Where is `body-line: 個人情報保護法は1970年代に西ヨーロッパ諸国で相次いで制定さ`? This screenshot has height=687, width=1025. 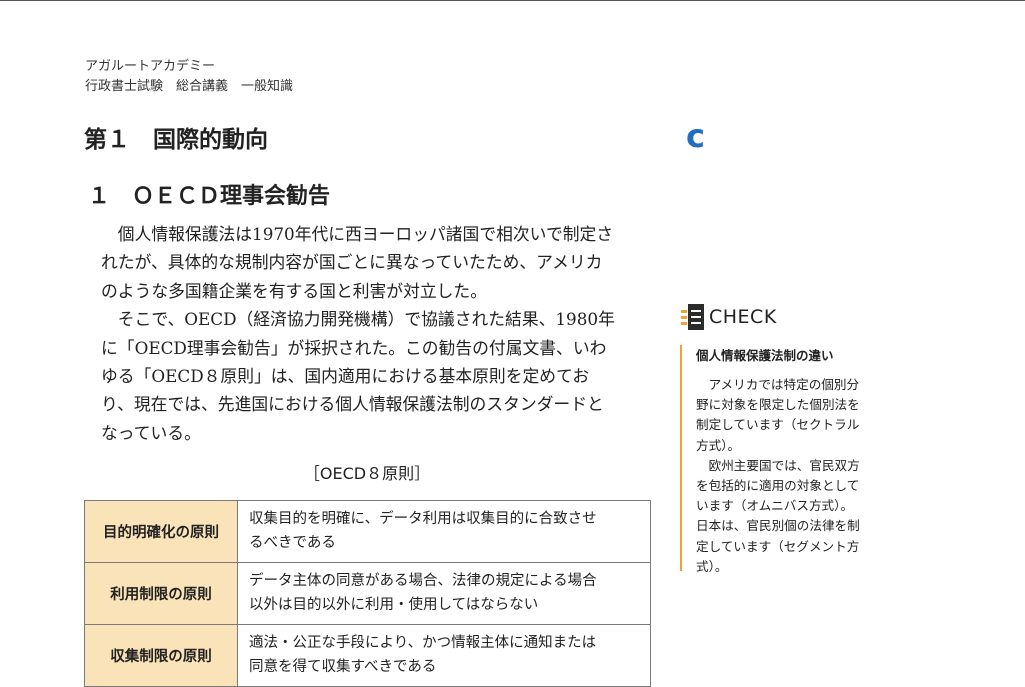
body-line: 個人情報保護法は1970年代に西ヨーロッパ諸国で相次いで制定さ is located at coordinates (357, 234).